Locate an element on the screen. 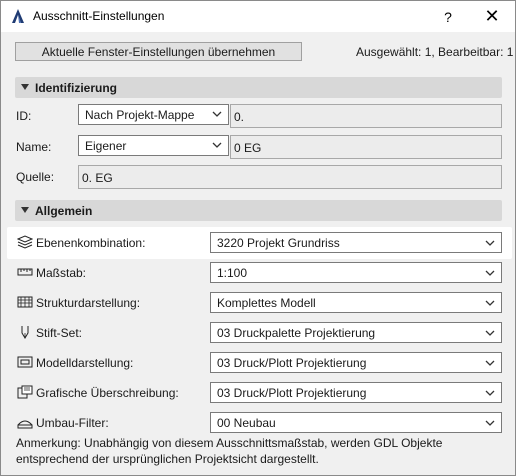  close-button: ✕ is located at coordinates (492, 16).